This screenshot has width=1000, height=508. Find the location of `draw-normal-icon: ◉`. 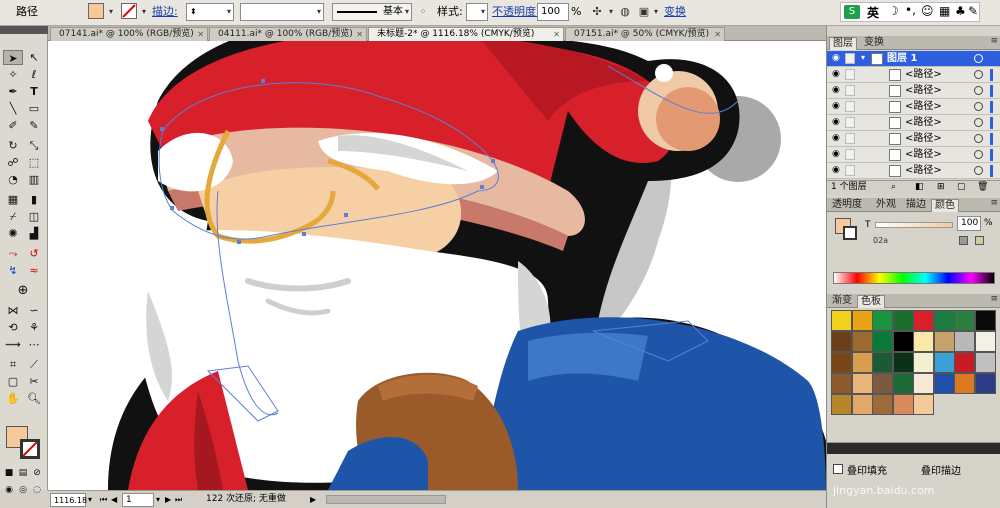

draw-normal-icon: ◉ is located at coordinates (9, 490).